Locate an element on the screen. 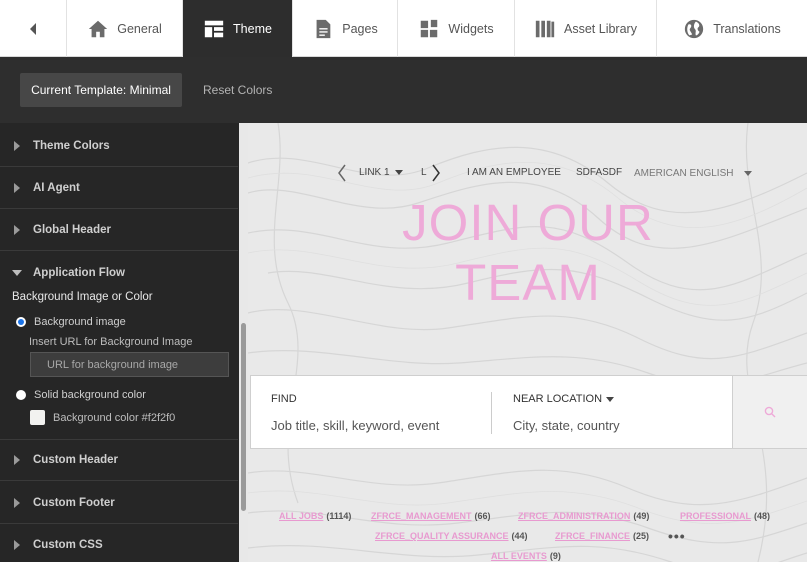 The height and width of the screenshot is (562, 807). job-search-box: FIND NEAR LOCATION is located at coordinates (528, 412).